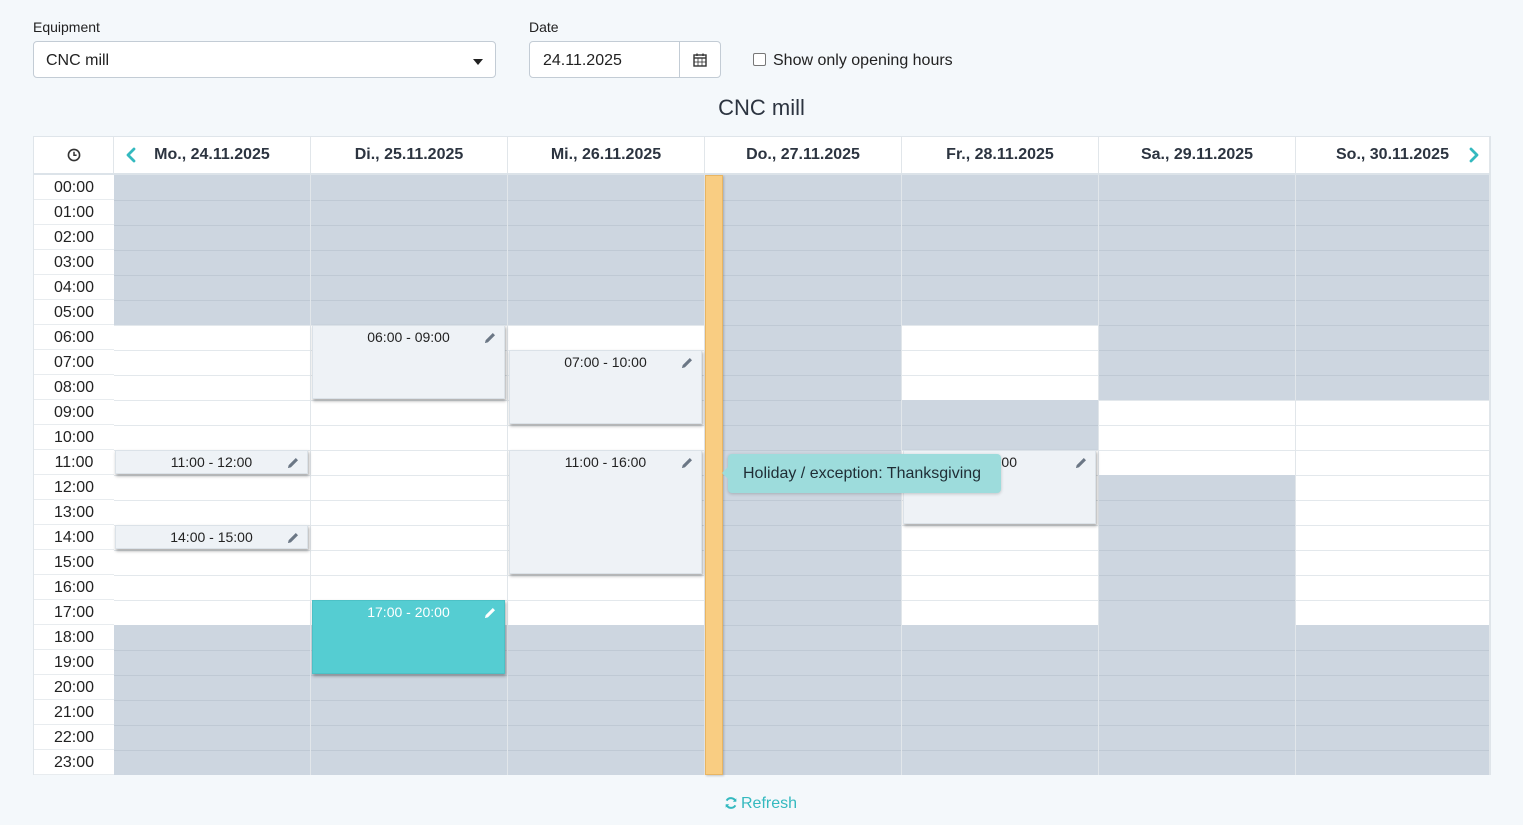  What do you see at coordinates (74, 312) in the screenshot?
I see `time-label: 05:00` at bounding box center [74, 312].